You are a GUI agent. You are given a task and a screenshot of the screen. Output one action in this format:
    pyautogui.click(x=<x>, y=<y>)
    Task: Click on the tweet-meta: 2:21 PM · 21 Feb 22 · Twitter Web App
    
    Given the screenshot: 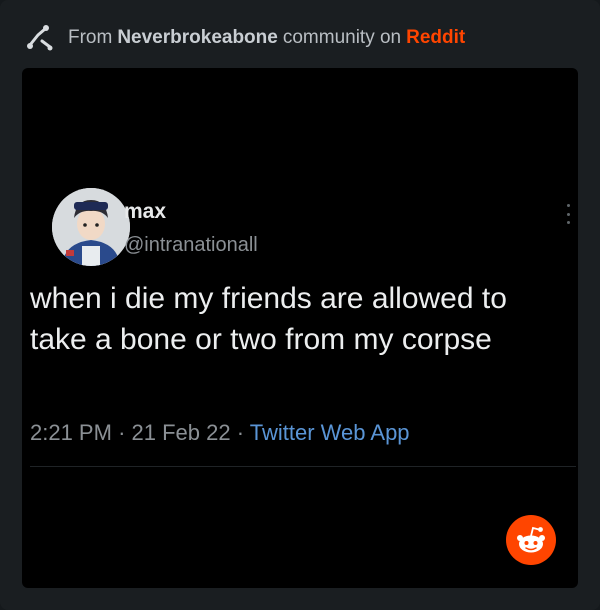 What is the action you would take?
    pyautogui.click(x=220, y=433)
    